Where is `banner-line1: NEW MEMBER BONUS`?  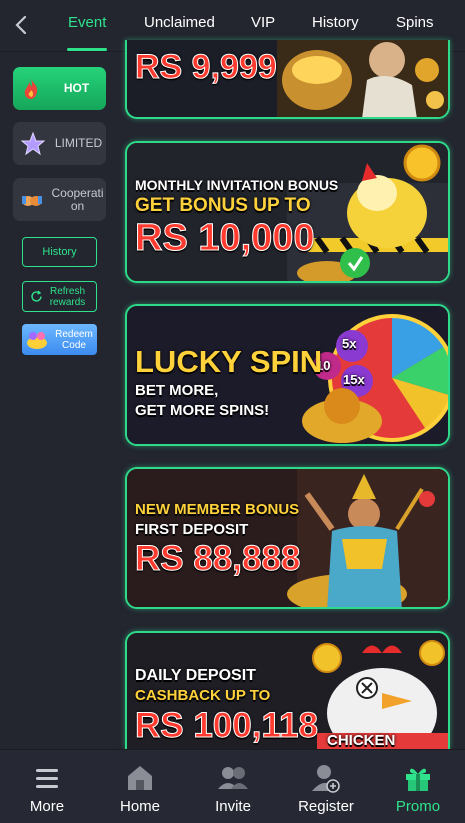
banner-line1: NEW MEMBER BONUS is located at coordinates (217, 509).